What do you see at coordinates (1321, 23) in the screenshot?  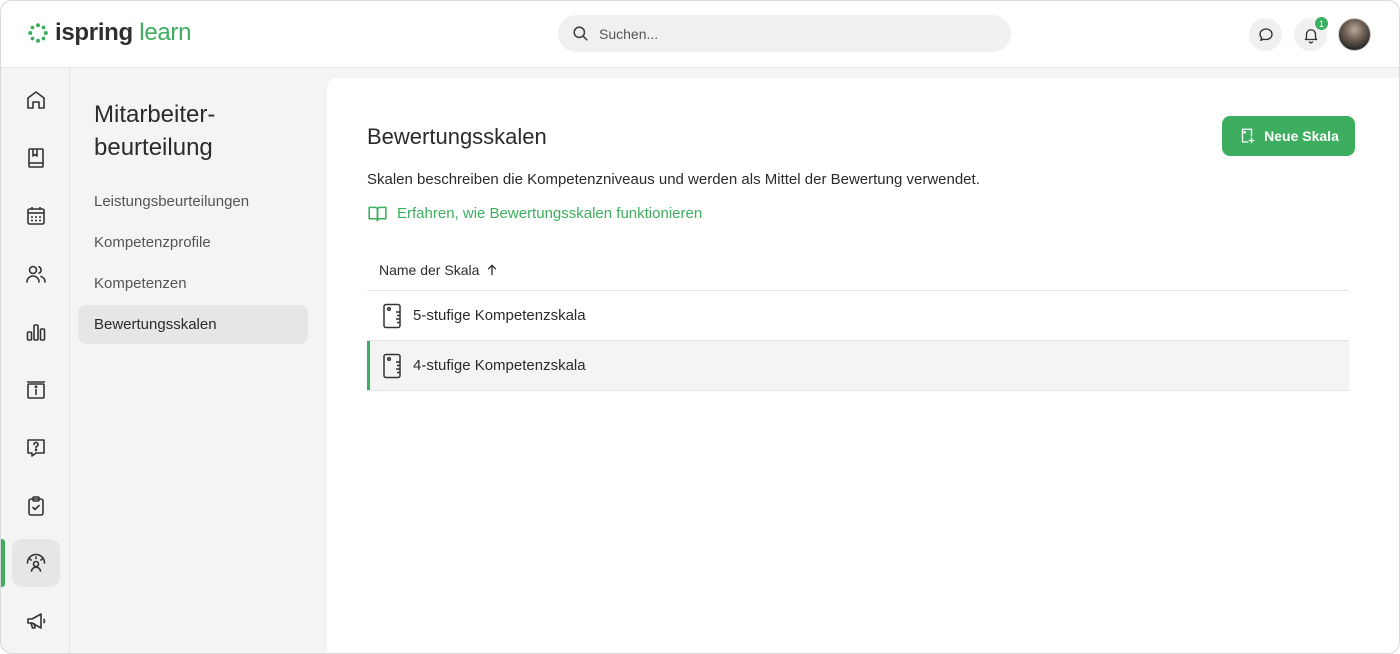 I see `notification-badge: 1` at bounding box center [1321, 23].